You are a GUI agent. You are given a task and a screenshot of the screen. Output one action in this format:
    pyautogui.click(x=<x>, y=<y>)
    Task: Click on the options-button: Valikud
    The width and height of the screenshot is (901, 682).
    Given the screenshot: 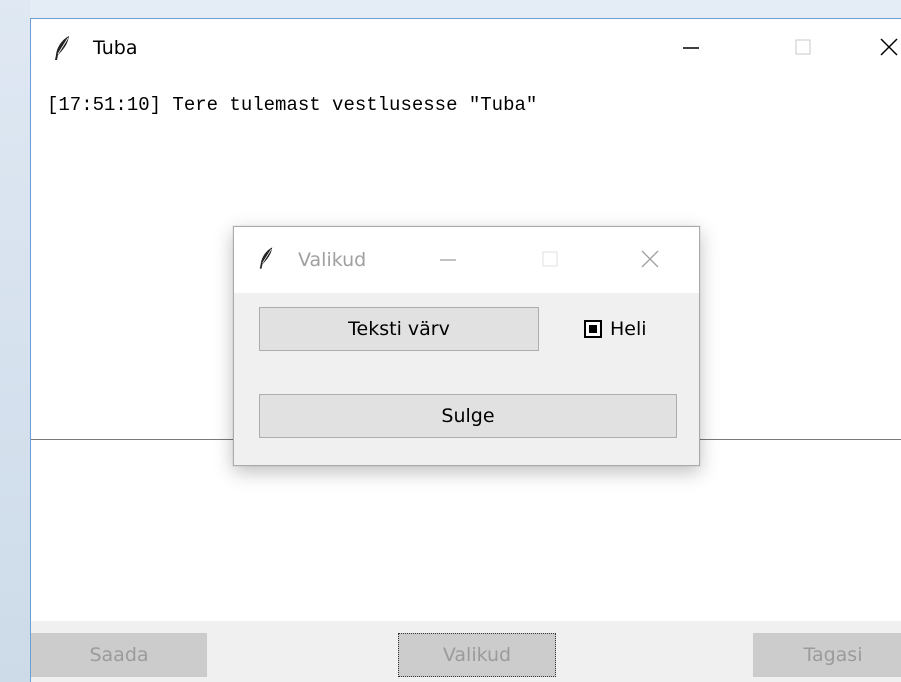 What is the action you would take?
    pyautogui.click(x=477, y=655)
    